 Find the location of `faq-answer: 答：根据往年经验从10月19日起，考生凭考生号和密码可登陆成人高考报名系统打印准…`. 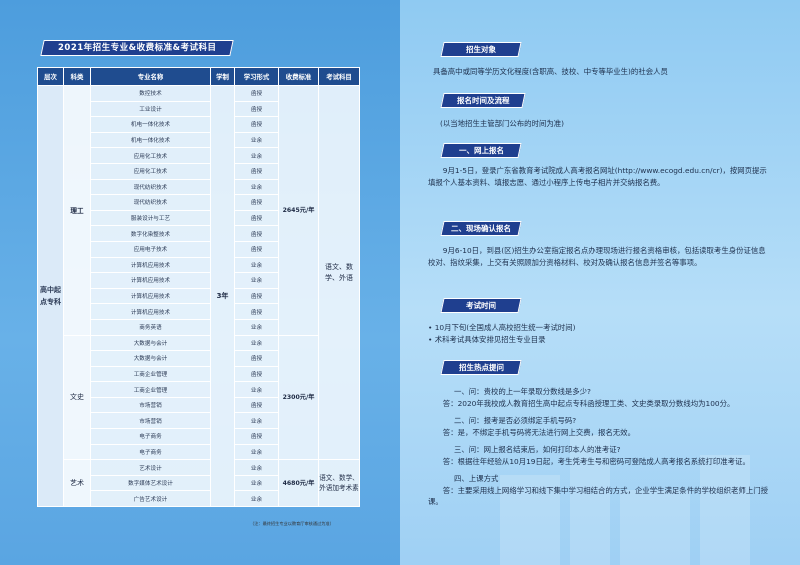

faq-answer: 答：根据往年经验从10月19日起，考生凭考生号和密码可登陆成人高考报名系统打印准… is located at coordinates (596, 461).